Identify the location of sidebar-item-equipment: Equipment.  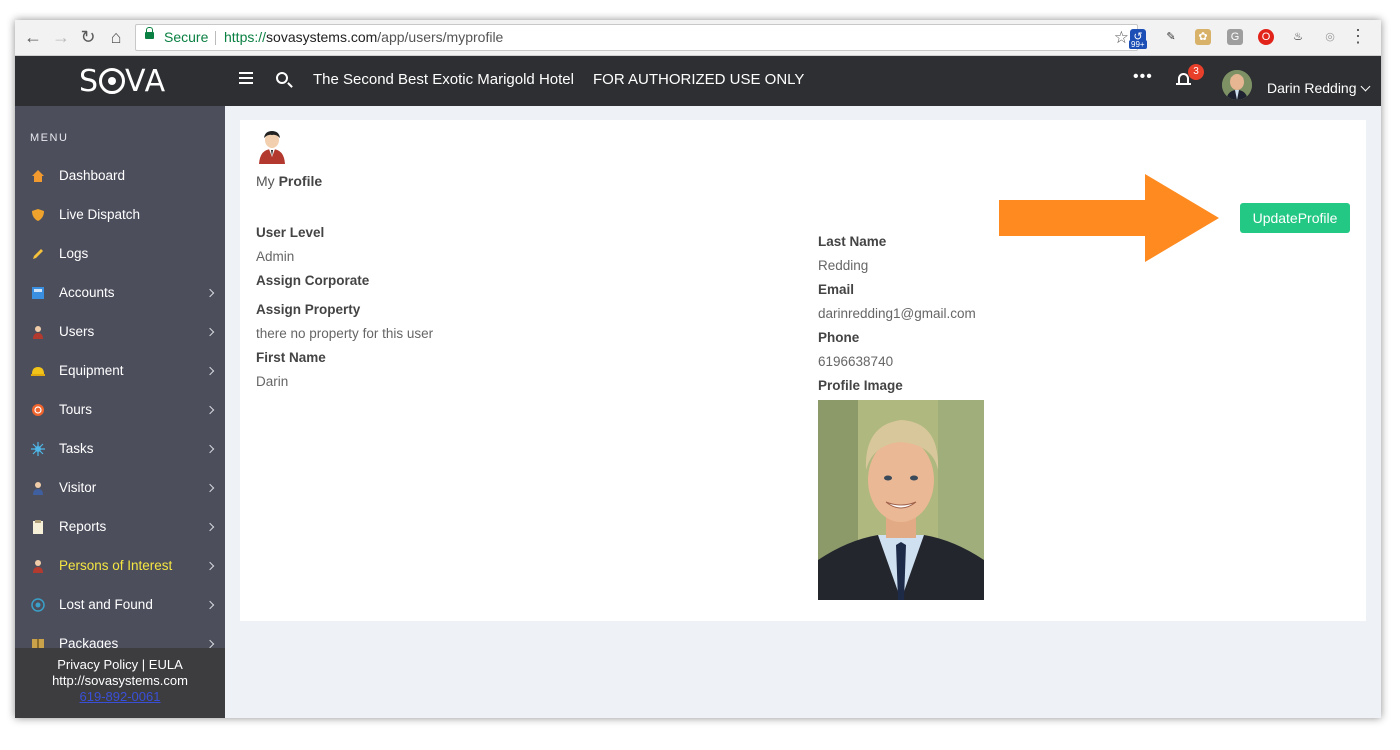
(120, 371).